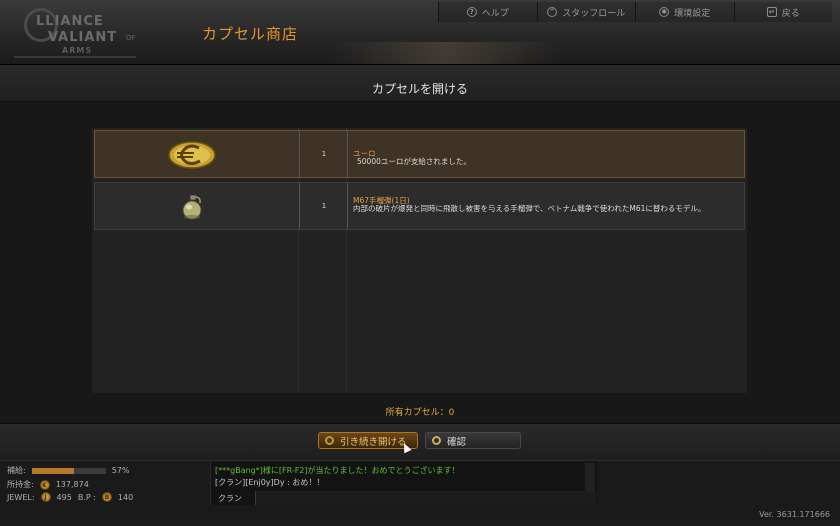  Describe the element at coordinates (664, 12) in the screenshot. I see `gear-icon: ✱` at that location.